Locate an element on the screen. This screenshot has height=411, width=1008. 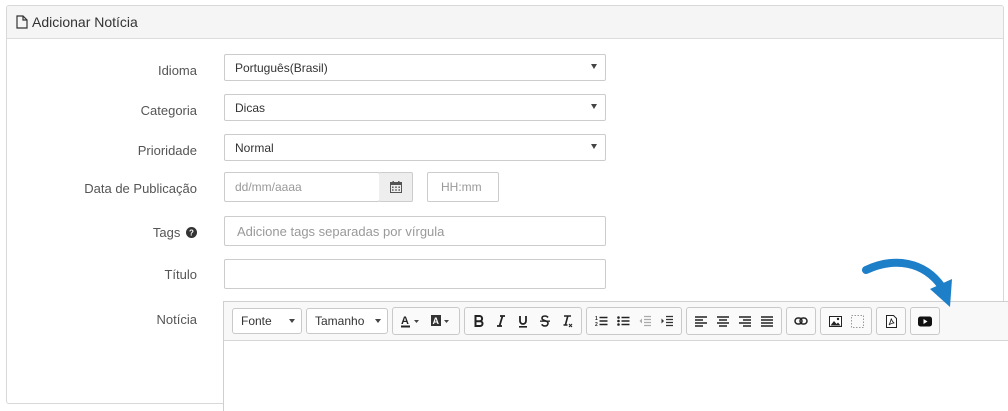
align-left-icon is located at coordinates (701, 321).